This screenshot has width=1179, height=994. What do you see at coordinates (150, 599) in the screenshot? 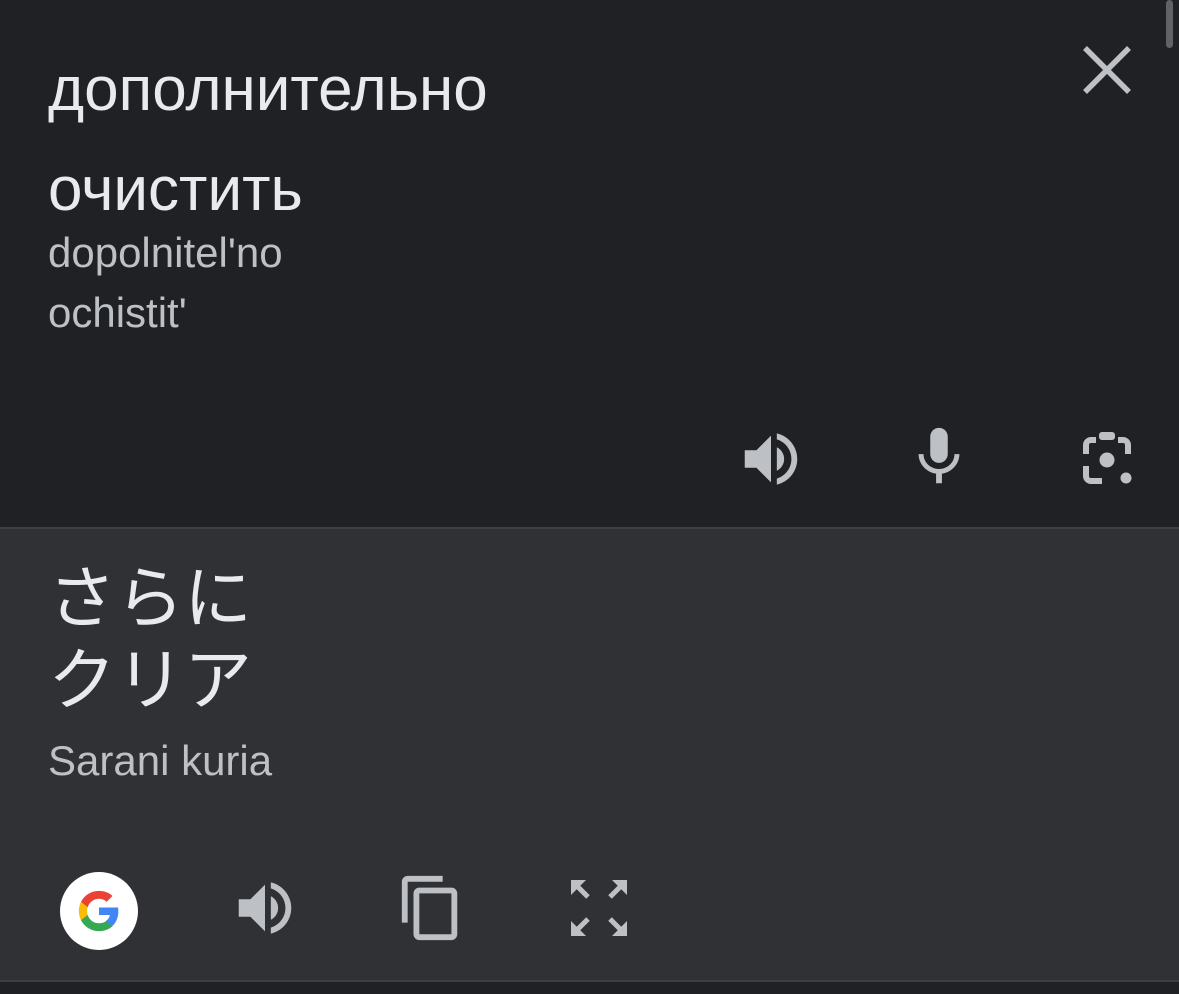
I see `translated-text-line: さらに` at bounding box center [150, 599].